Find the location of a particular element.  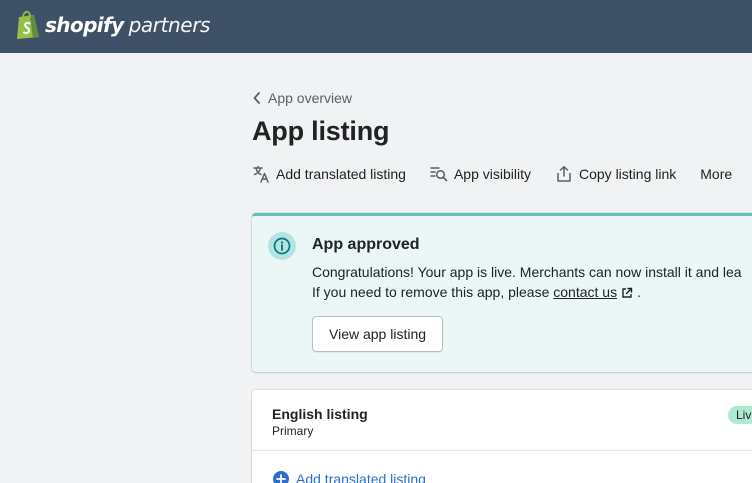

translate-icon is located at coordinates (261, 174).